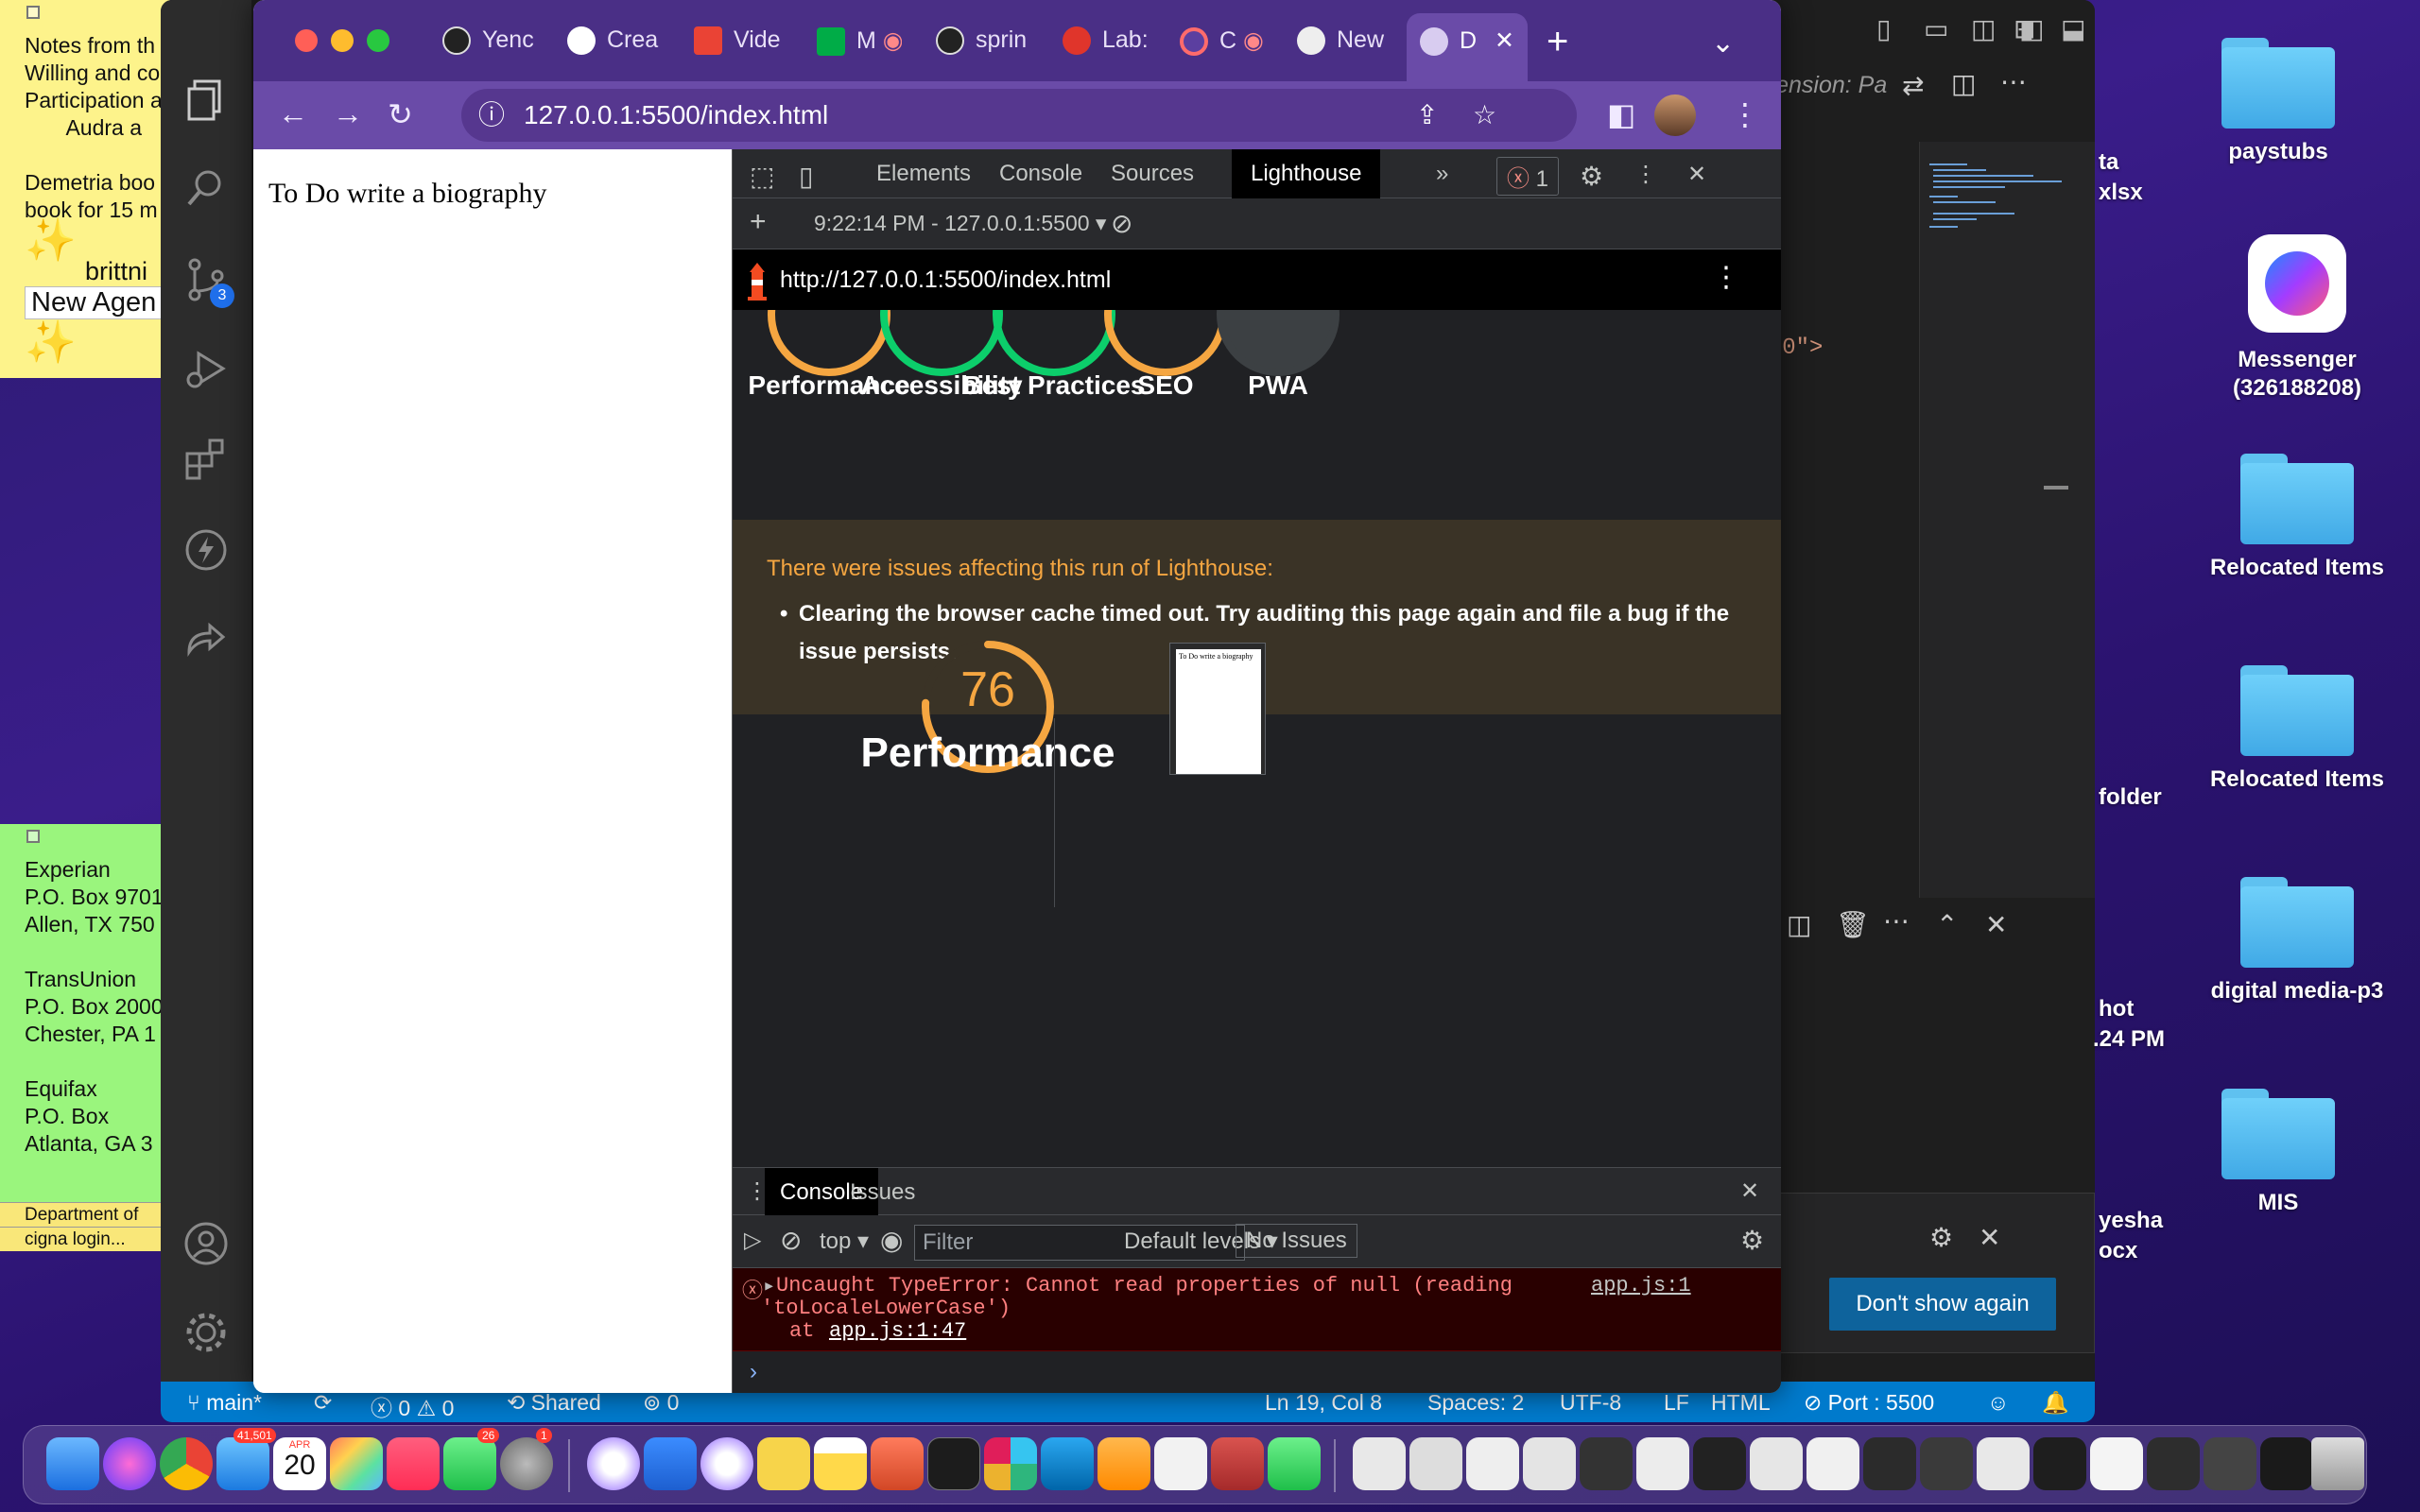 This screenshot has height=1512, width=2420. What do you see at coordinates (1124, 1463) in the screenshot?
I see `sublime-icon` at bounding box center [1124, 1463].